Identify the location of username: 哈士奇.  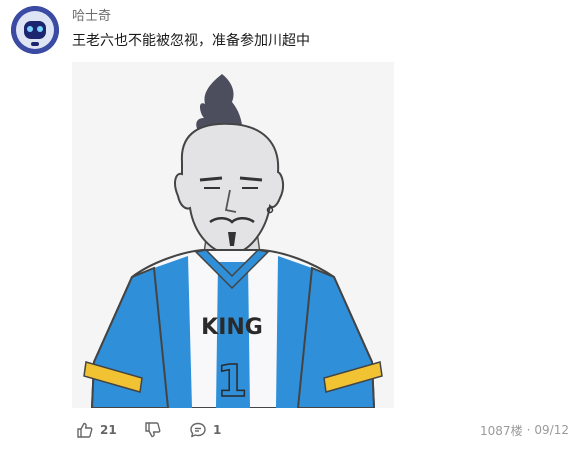
(91, 17).